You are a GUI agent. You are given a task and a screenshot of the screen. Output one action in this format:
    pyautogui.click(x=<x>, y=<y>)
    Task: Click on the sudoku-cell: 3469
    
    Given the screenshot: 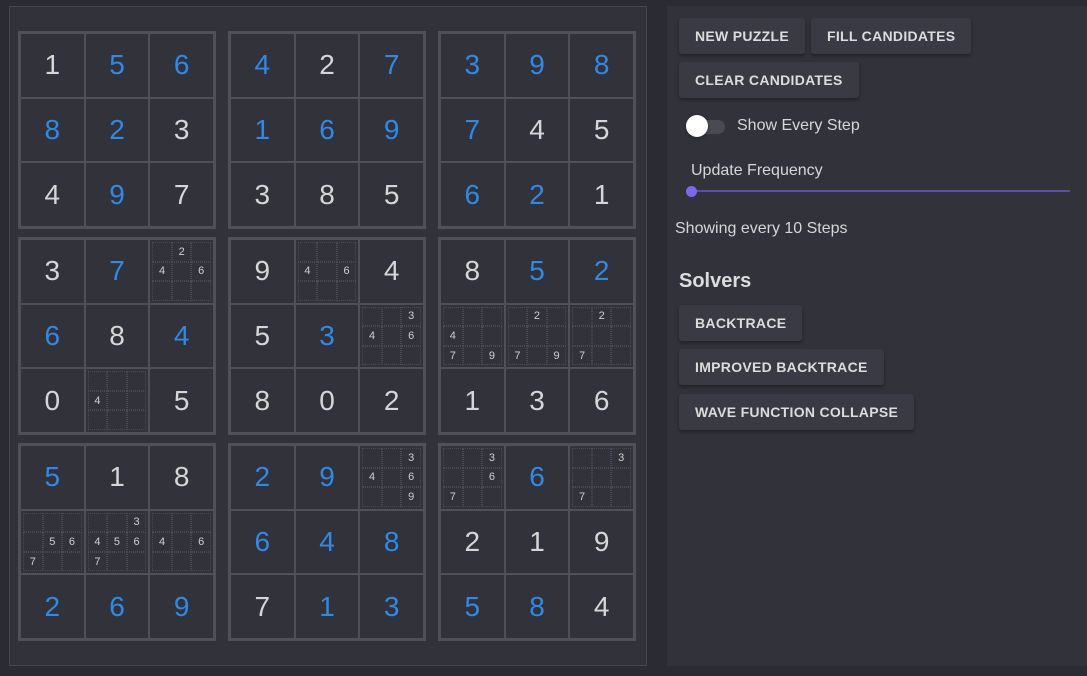 What is the action you would take?
    pyautogui.click(x=391, y=477)
    